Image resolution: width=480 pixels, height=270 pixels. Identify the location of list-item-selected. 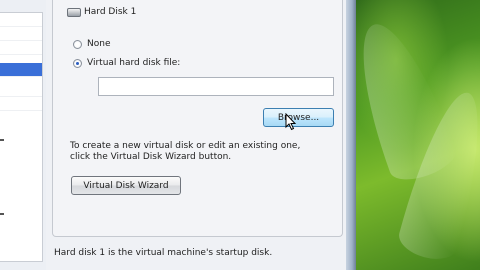
(21, 70).